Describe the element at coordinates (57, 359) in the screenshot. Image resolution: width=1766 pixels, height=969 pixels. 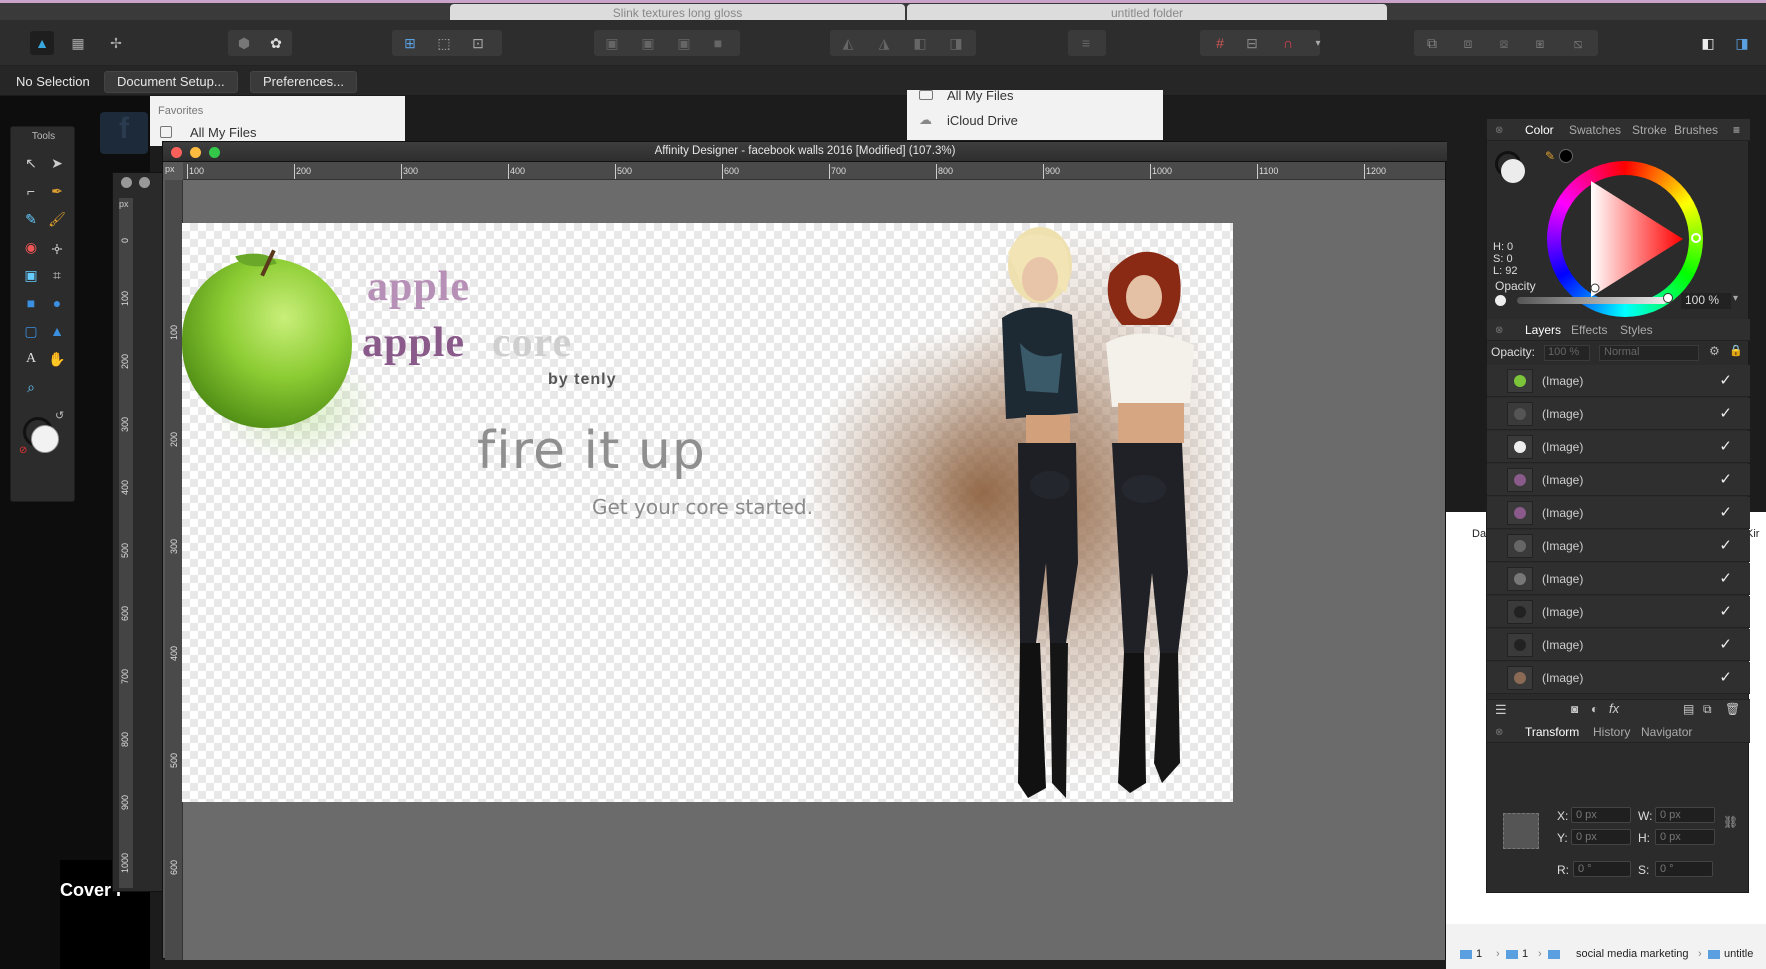
I see `hand-tool-icon: ✋` at that location.